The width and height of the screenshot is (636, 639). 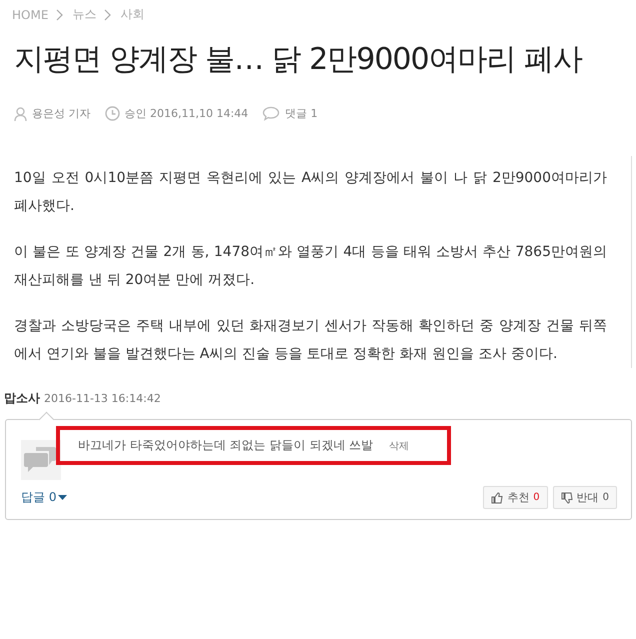 I want to click on oppose-button: 반대 0, so click(x=584, y=497).